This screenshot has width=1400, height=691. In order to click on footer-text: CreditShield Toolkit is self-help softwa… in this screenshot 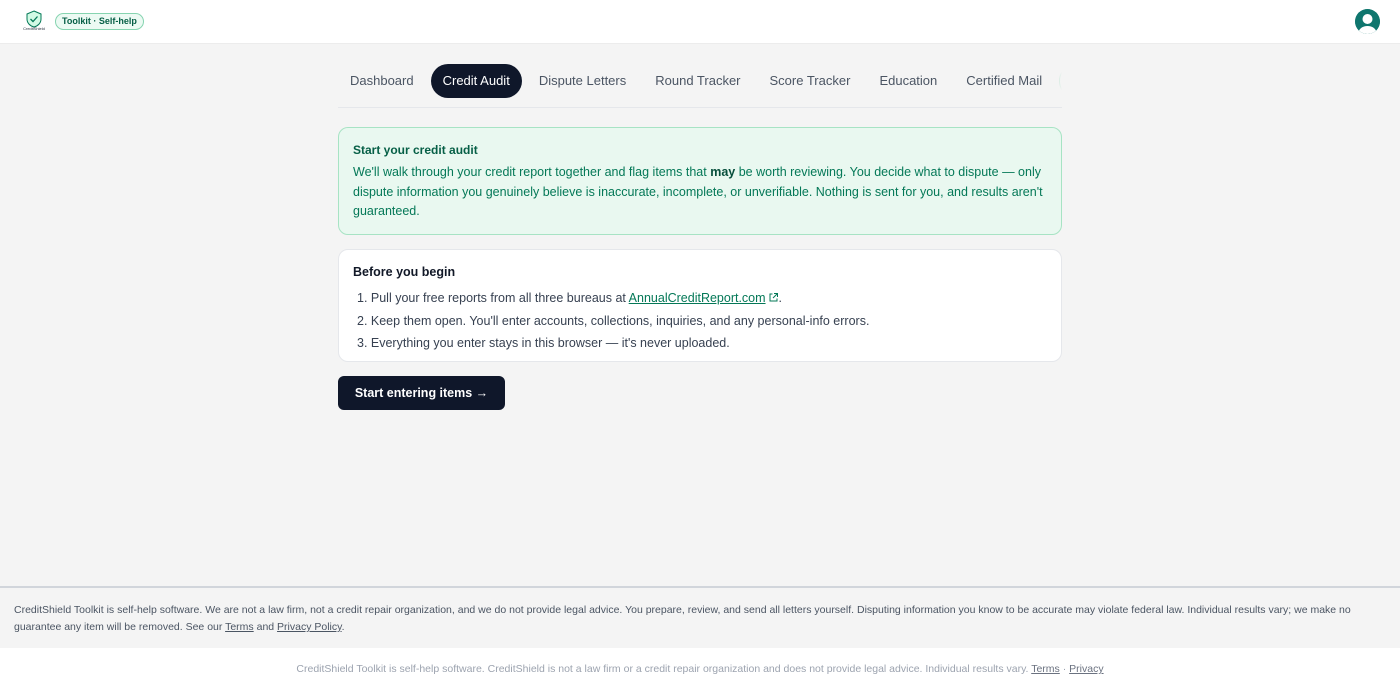, I will do `click(664, 669)`.